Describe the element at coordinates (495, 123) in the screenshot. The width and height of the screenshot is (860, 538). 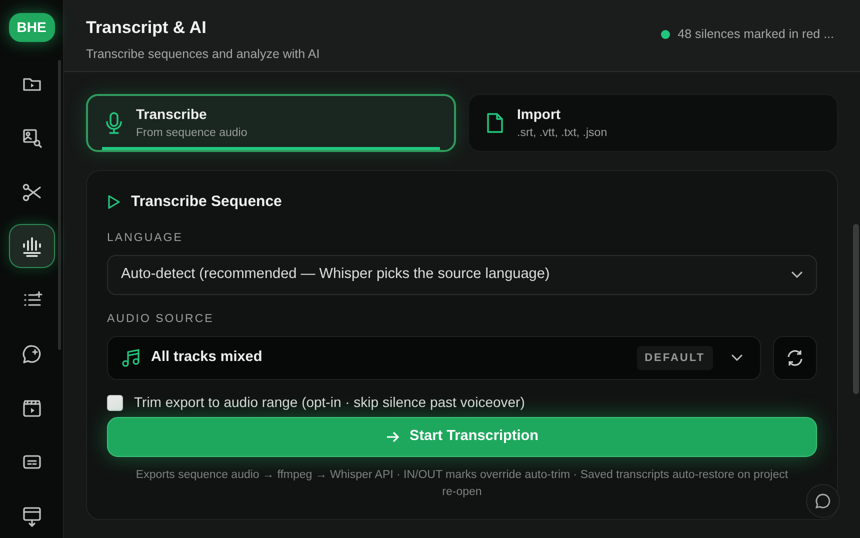
I see `file-icon` at that location.